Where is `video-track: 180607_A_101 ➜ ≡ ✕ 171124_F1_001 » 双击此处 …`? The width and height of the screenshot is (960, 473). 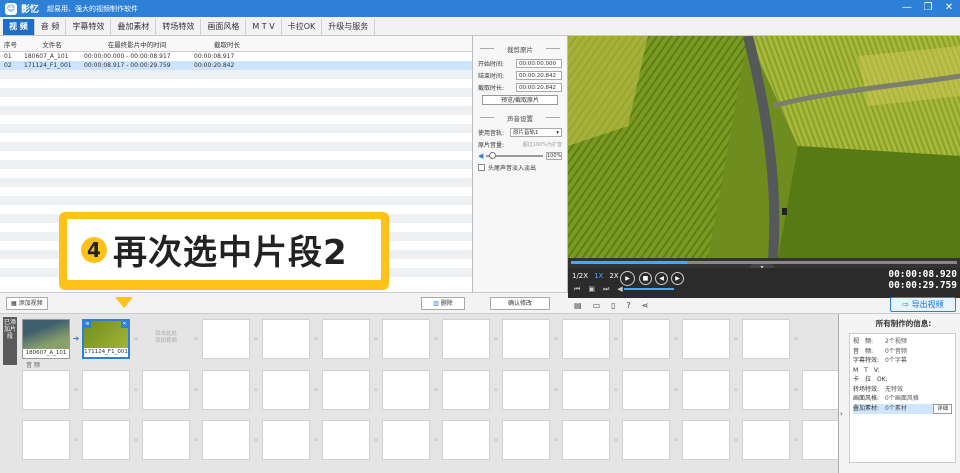 video-track: 180607_A_101 ➜ ≡ ✕ 171124_F1_001 » 双击此处 … is located at coordinates (410, 339).